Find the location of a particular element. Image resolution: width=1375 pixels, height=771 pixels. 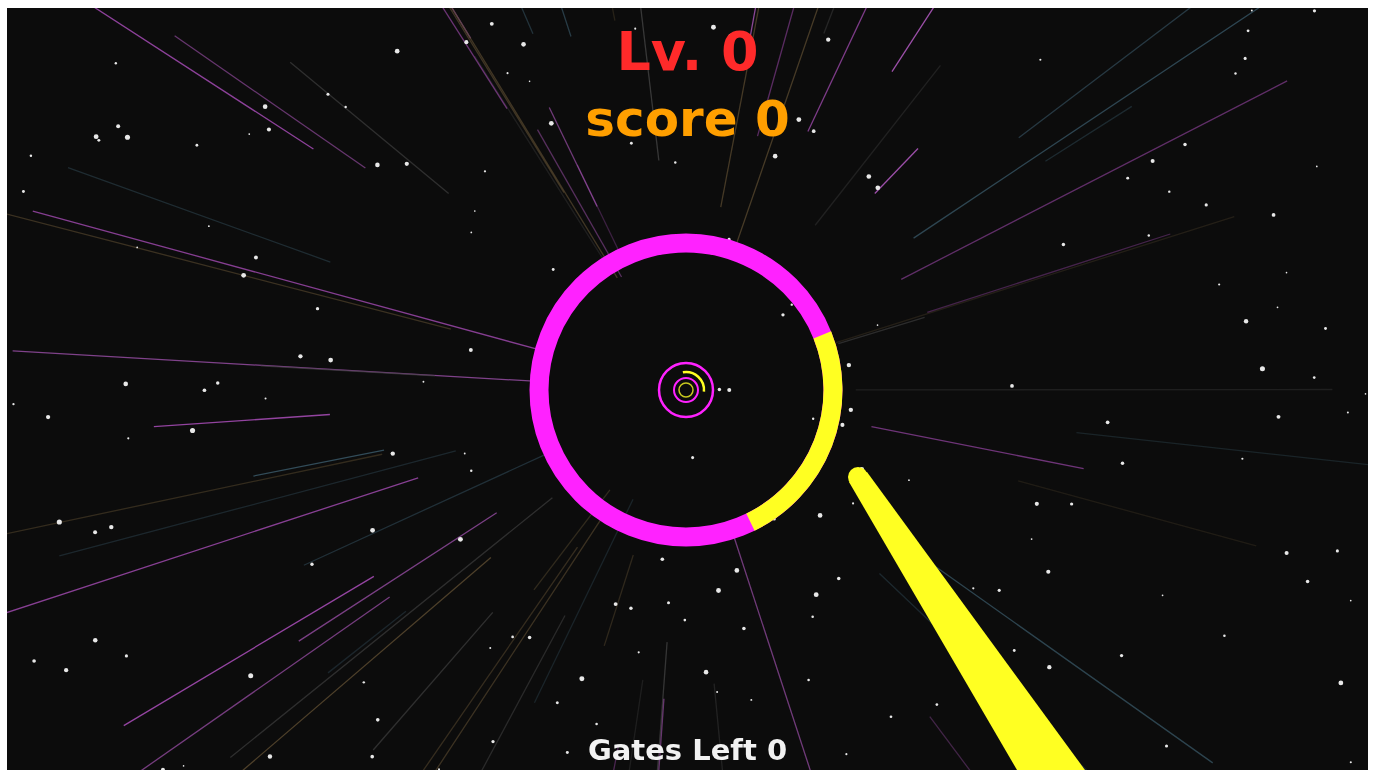

score-label: score 0 is located at coordinates (687, 118).